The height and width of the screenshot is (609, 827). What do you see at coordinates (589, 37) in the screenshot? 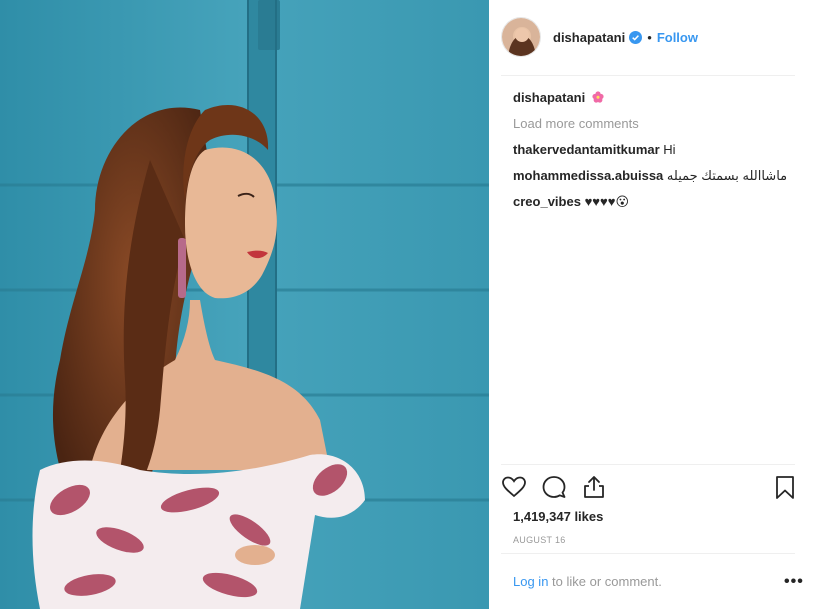
I see `username-link: dishapatani` at bounding box center [589, 37].